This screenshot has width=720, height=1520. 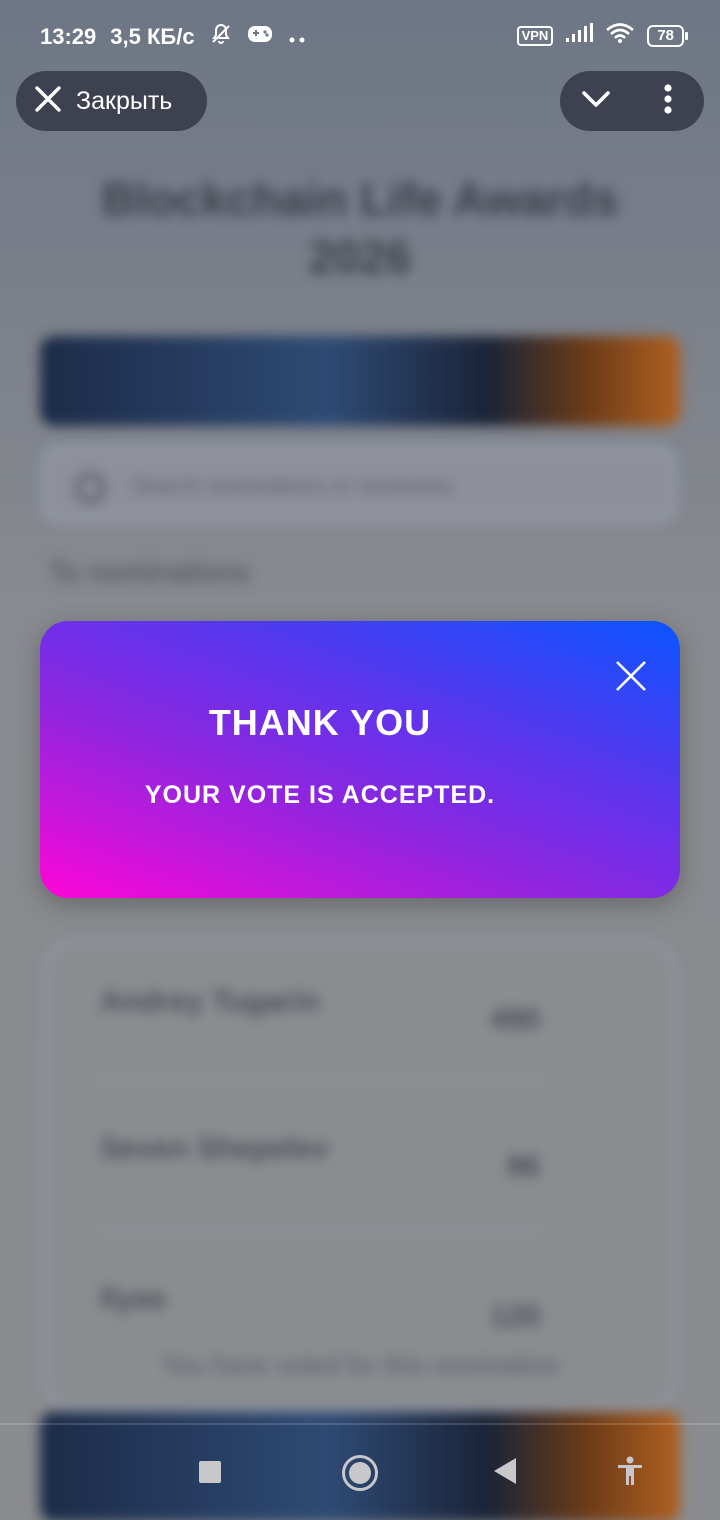 I want to click on page-title: Blockchain Life Awards 2026, so click(x=360, y=228).